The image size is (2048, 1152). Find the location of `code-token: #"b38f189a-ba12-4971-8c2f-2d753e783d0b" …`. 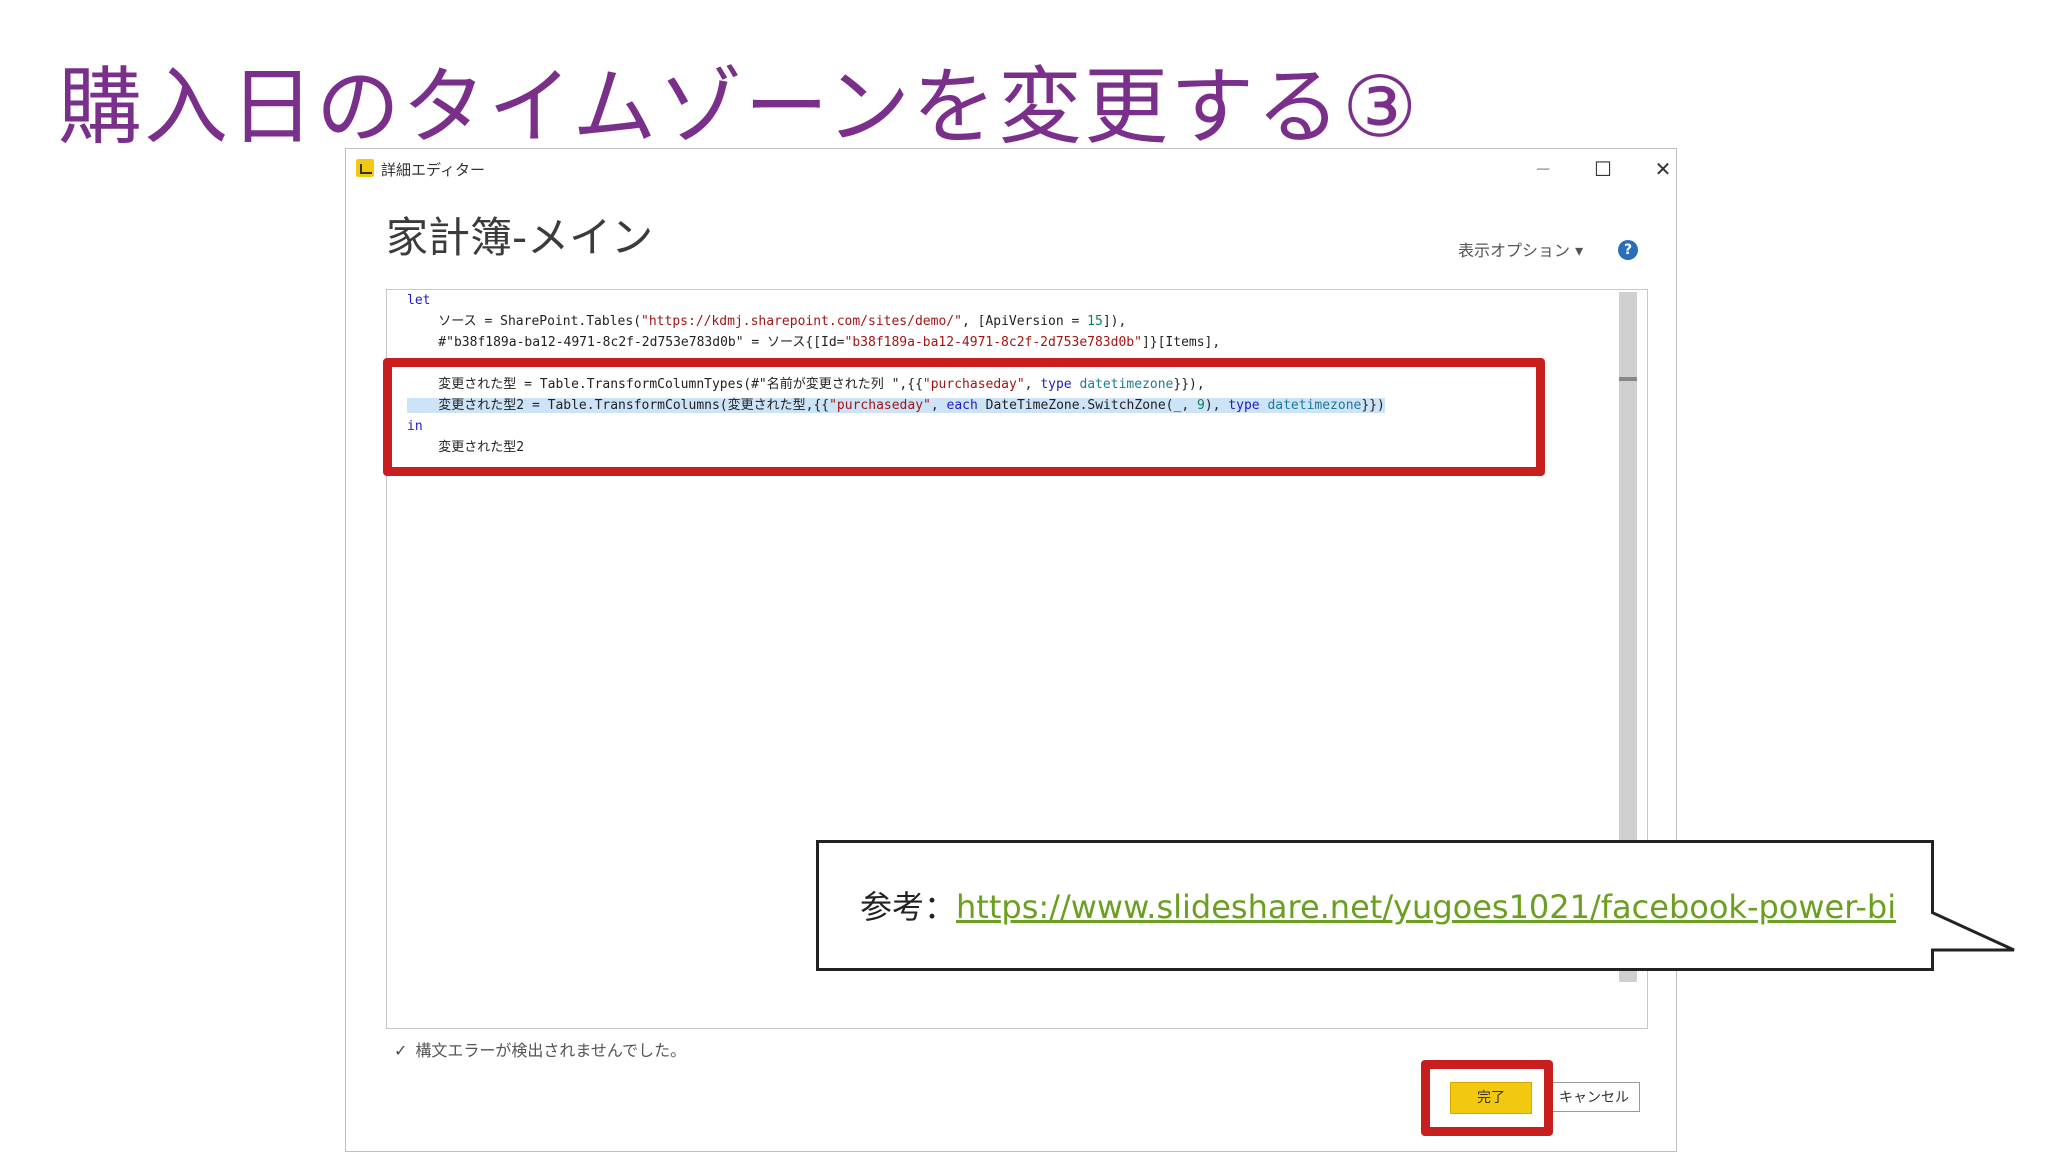

code-token: #"b38f189a-ba12-4971-8c2f-2d753e783d0b" … is located at coordinates (626, 342).